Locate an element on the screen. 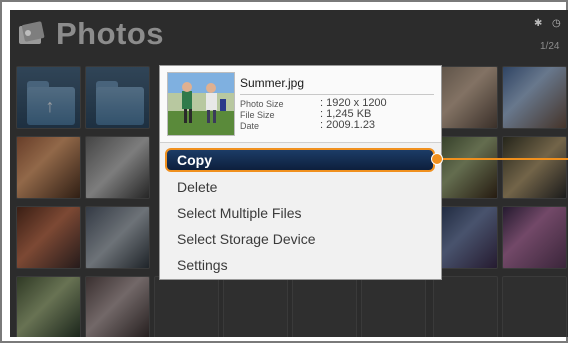 Image resolution: width=568 pixels, height=343 pixels. app-title: Photos is located at coordinates (110, 33).